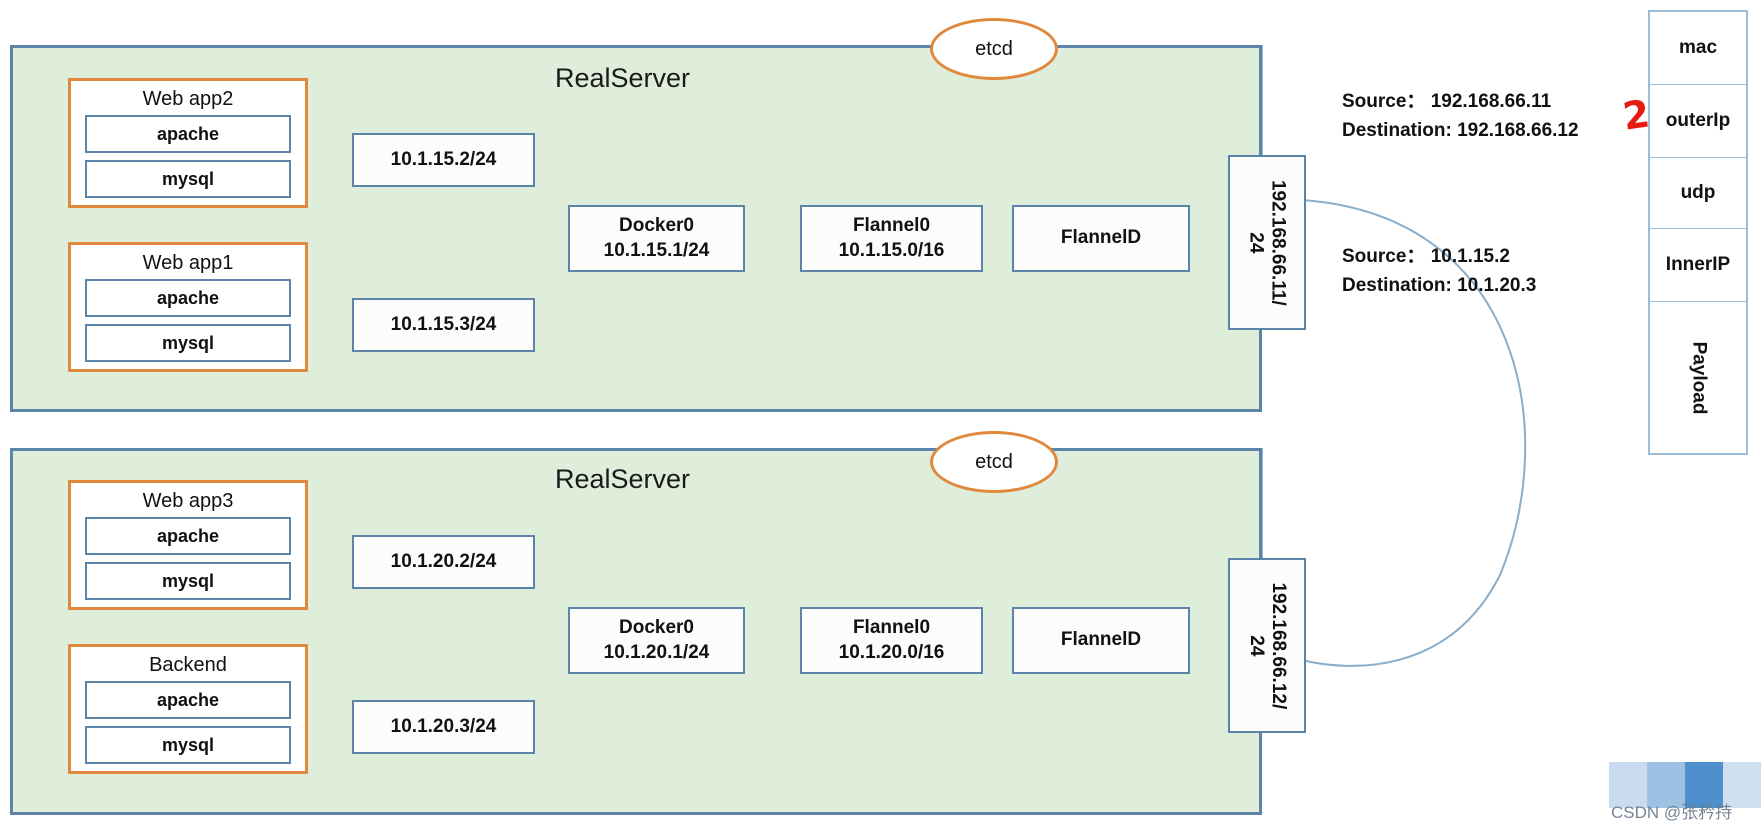 The image size is (1761, 836). I want to click on app-container-web-app3: Web app3 apache mysql, so click(188, 545).